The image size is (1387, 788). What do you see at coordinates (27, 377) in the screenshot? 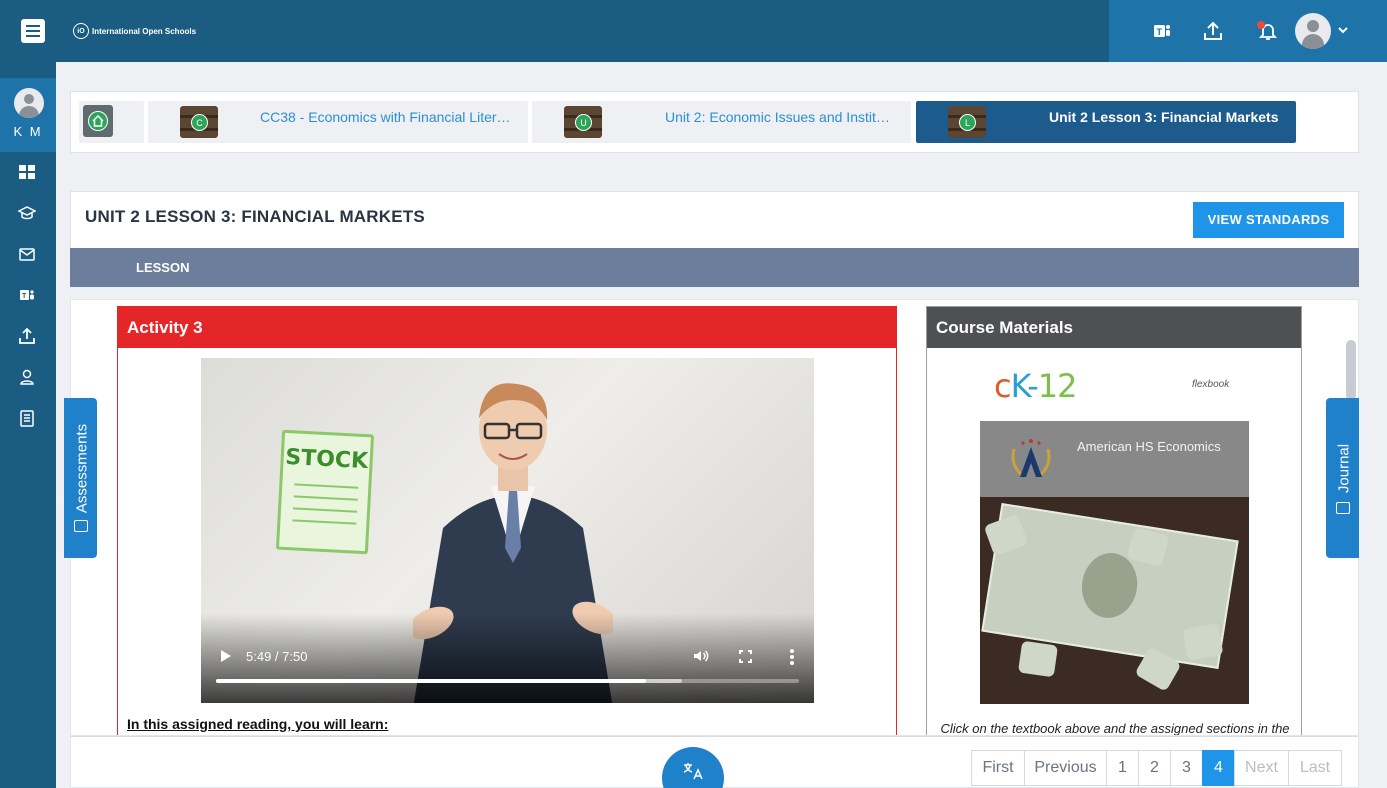
I see `user-icon` at bounding box center [27, 377].